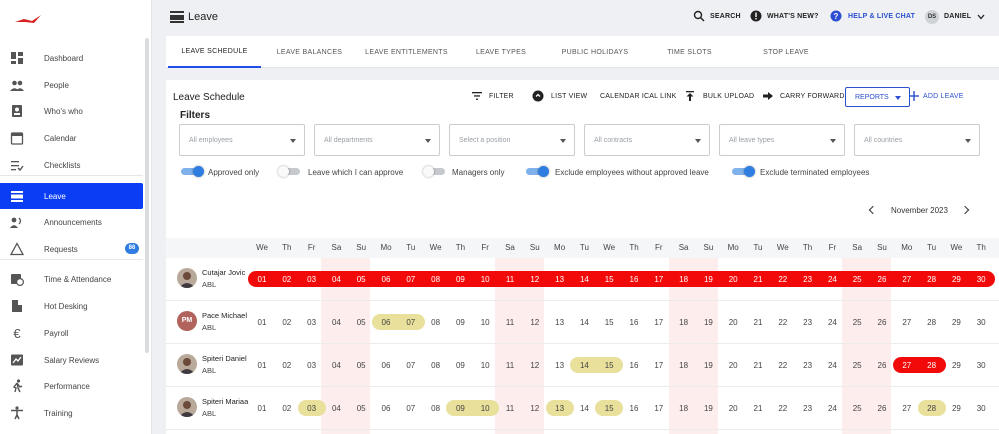  Describe the element at coordinates (510, 279) in the screenshot. I see `day-cell: 11` at that location.